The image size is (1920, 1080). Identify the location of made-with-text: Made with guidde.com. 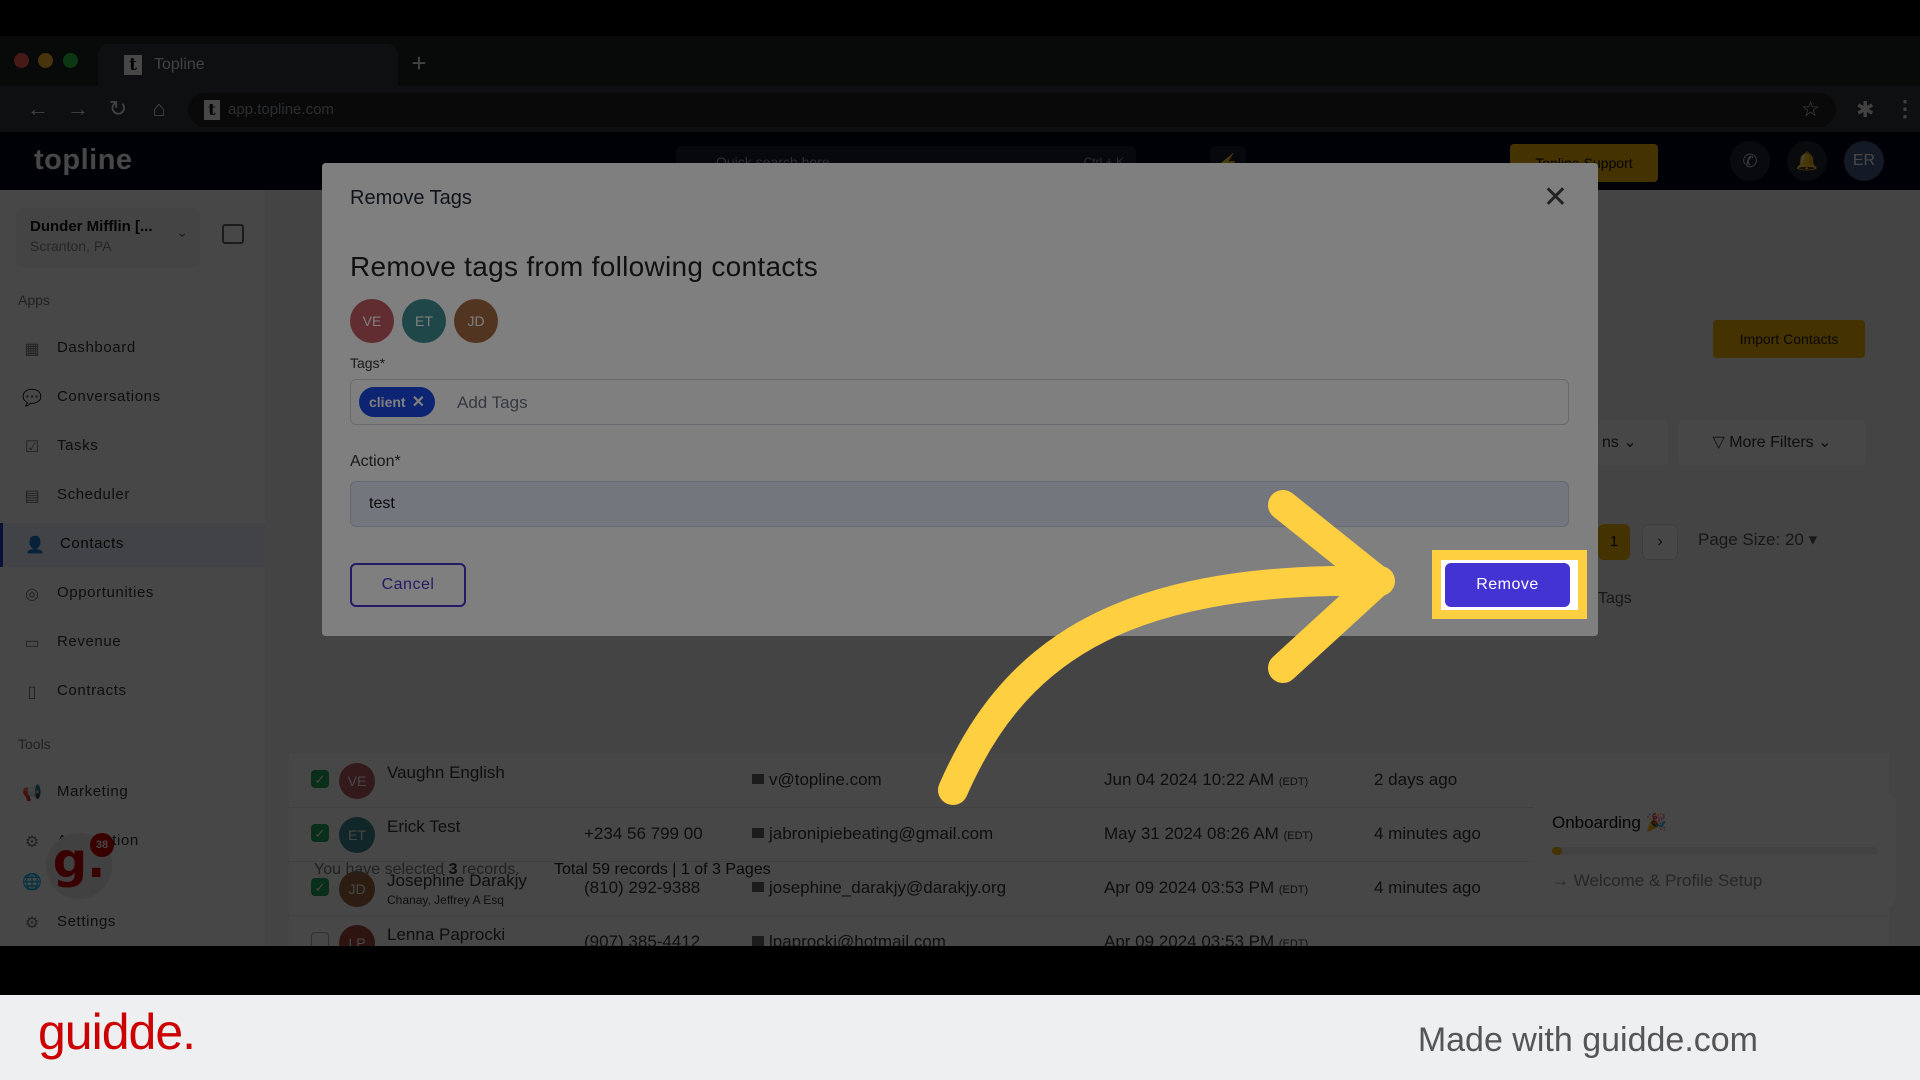
(1587, 1040).